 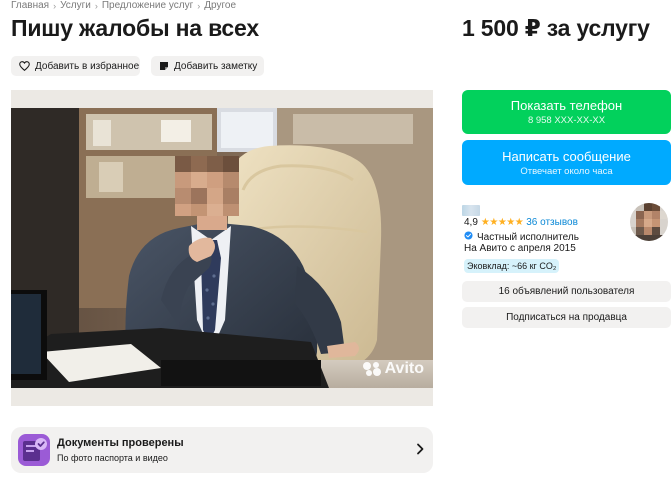 What do you see at coordinates (468, 237) in the screenshot?
I see `verified-check-icon` at bounding box center [468, 237].